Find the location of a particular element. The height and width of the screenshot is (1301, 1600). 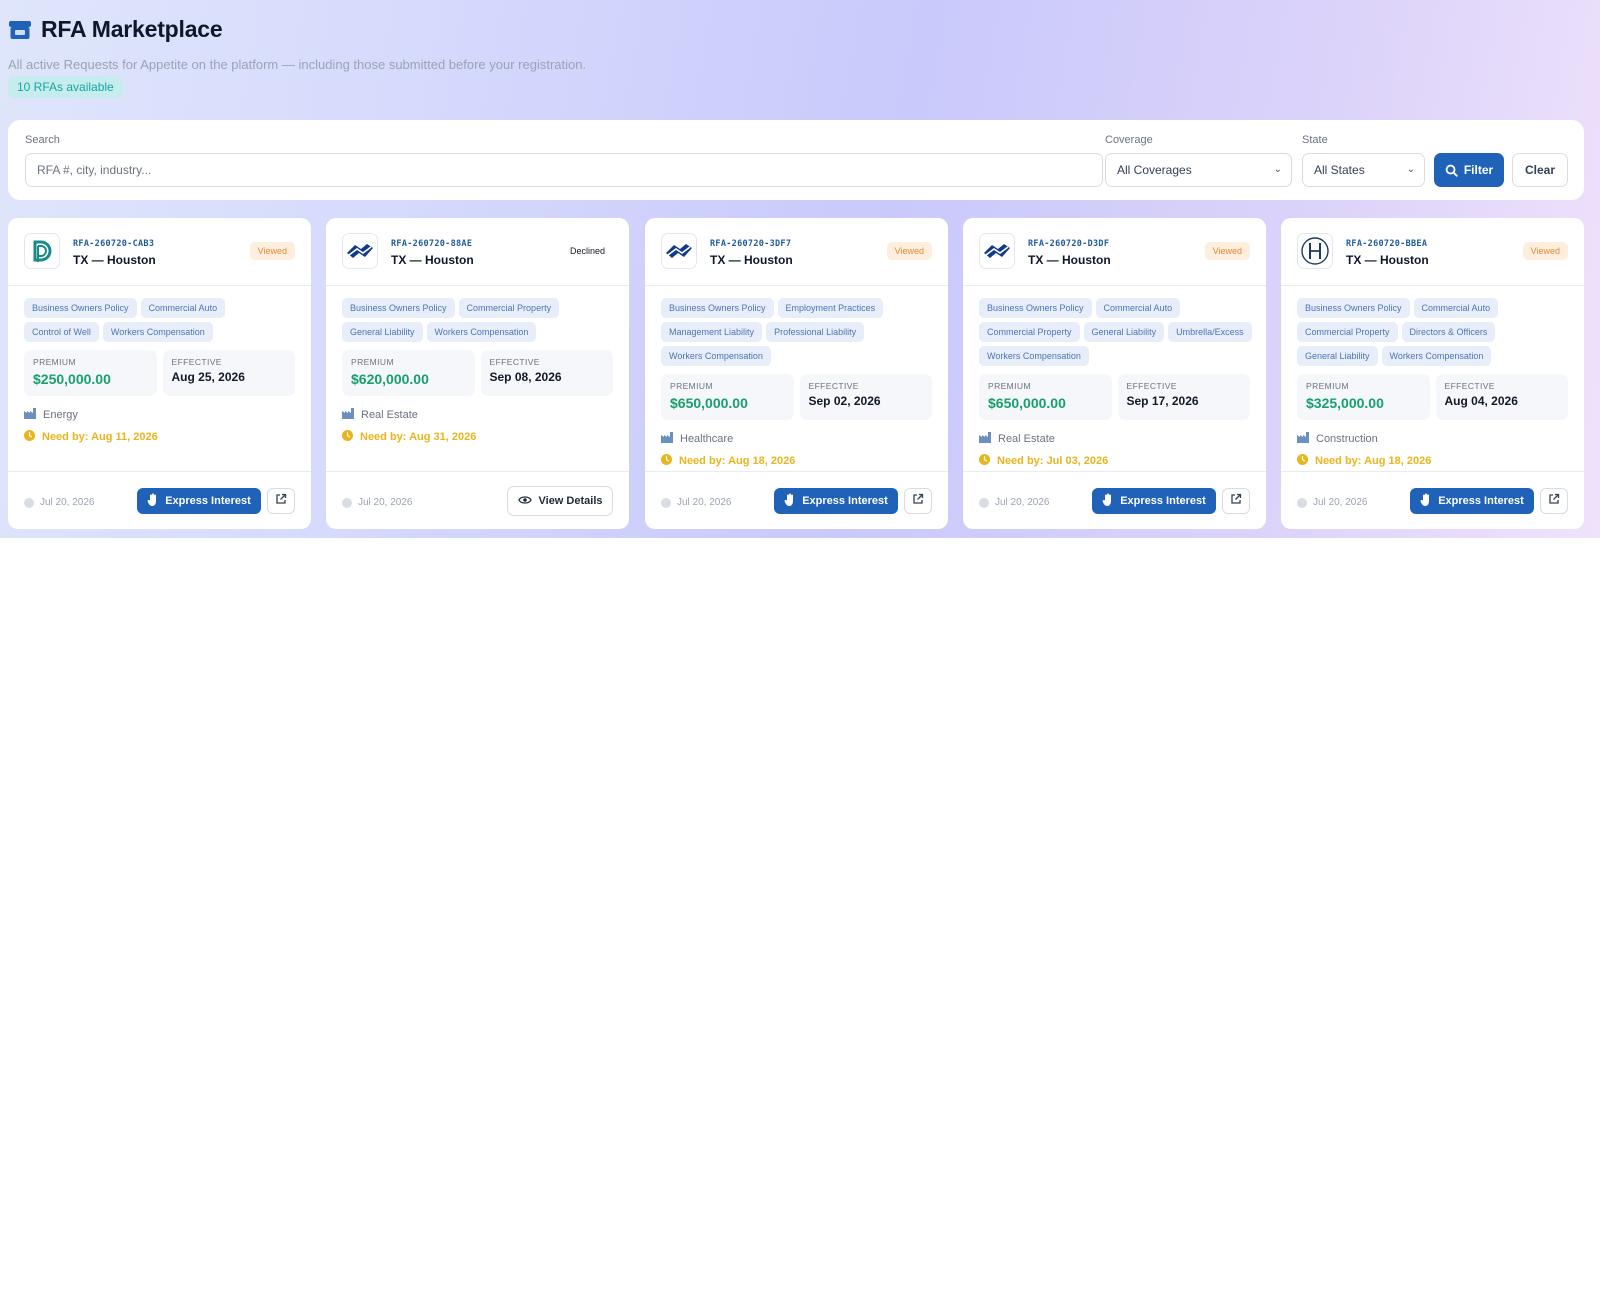

card-header: RFA-260720-BBEA TX — Houston Viewed is located at coordinates (1432, 252).